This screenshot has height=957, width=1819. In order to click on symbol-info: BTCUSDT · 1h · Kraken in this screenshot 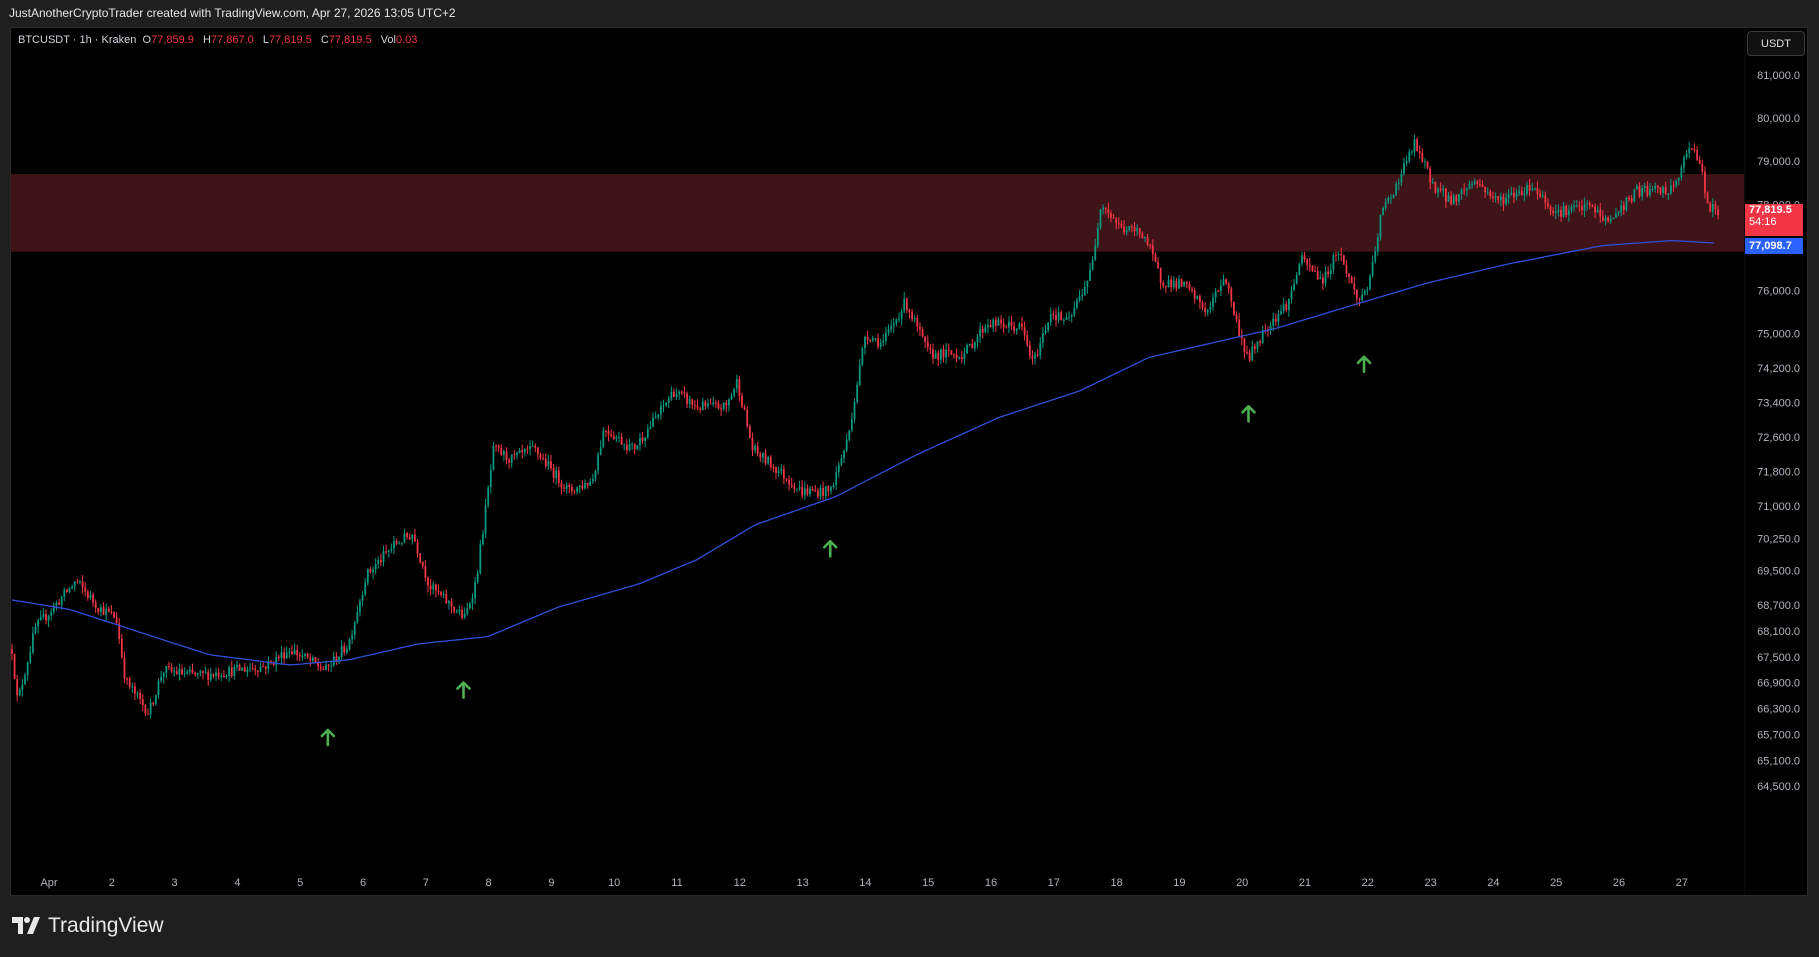, I will do `click(77, 40)`.